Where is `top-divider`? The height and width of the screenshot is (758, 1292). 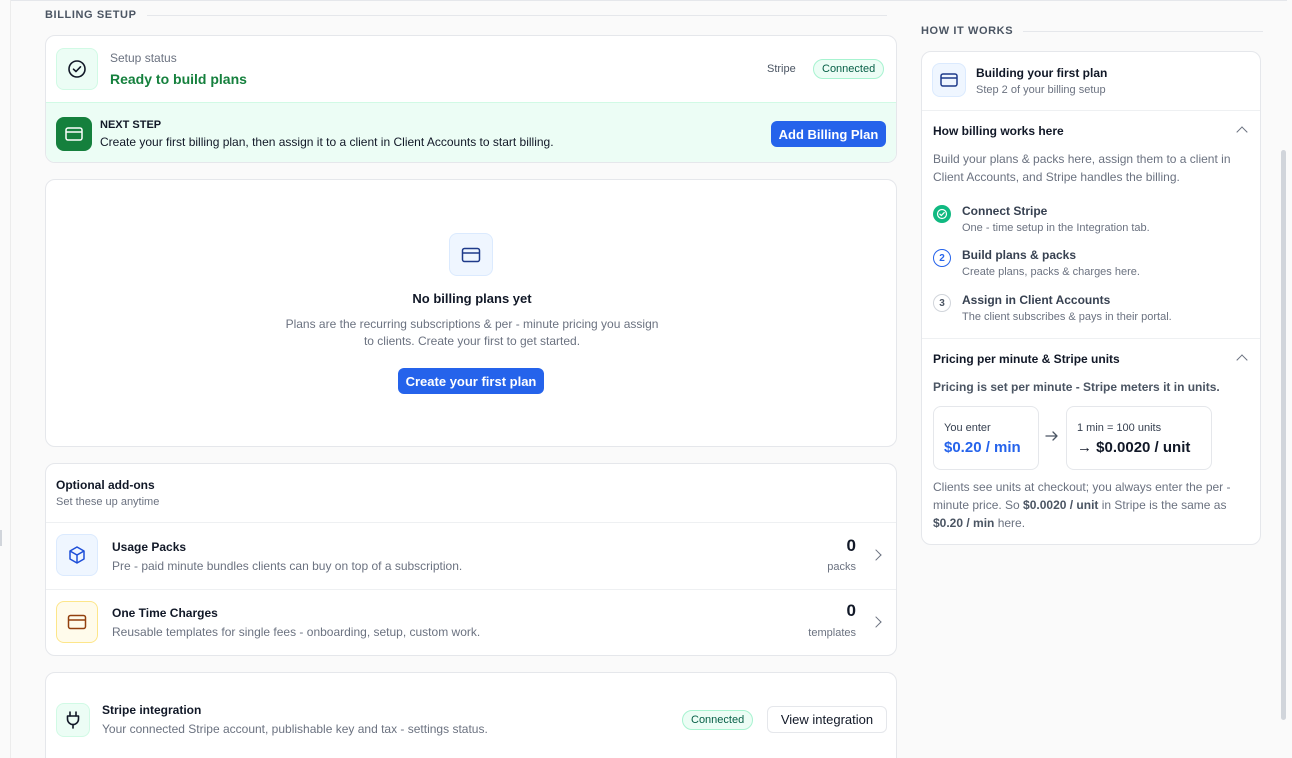 top-divider is located at coordinates (649, 0).